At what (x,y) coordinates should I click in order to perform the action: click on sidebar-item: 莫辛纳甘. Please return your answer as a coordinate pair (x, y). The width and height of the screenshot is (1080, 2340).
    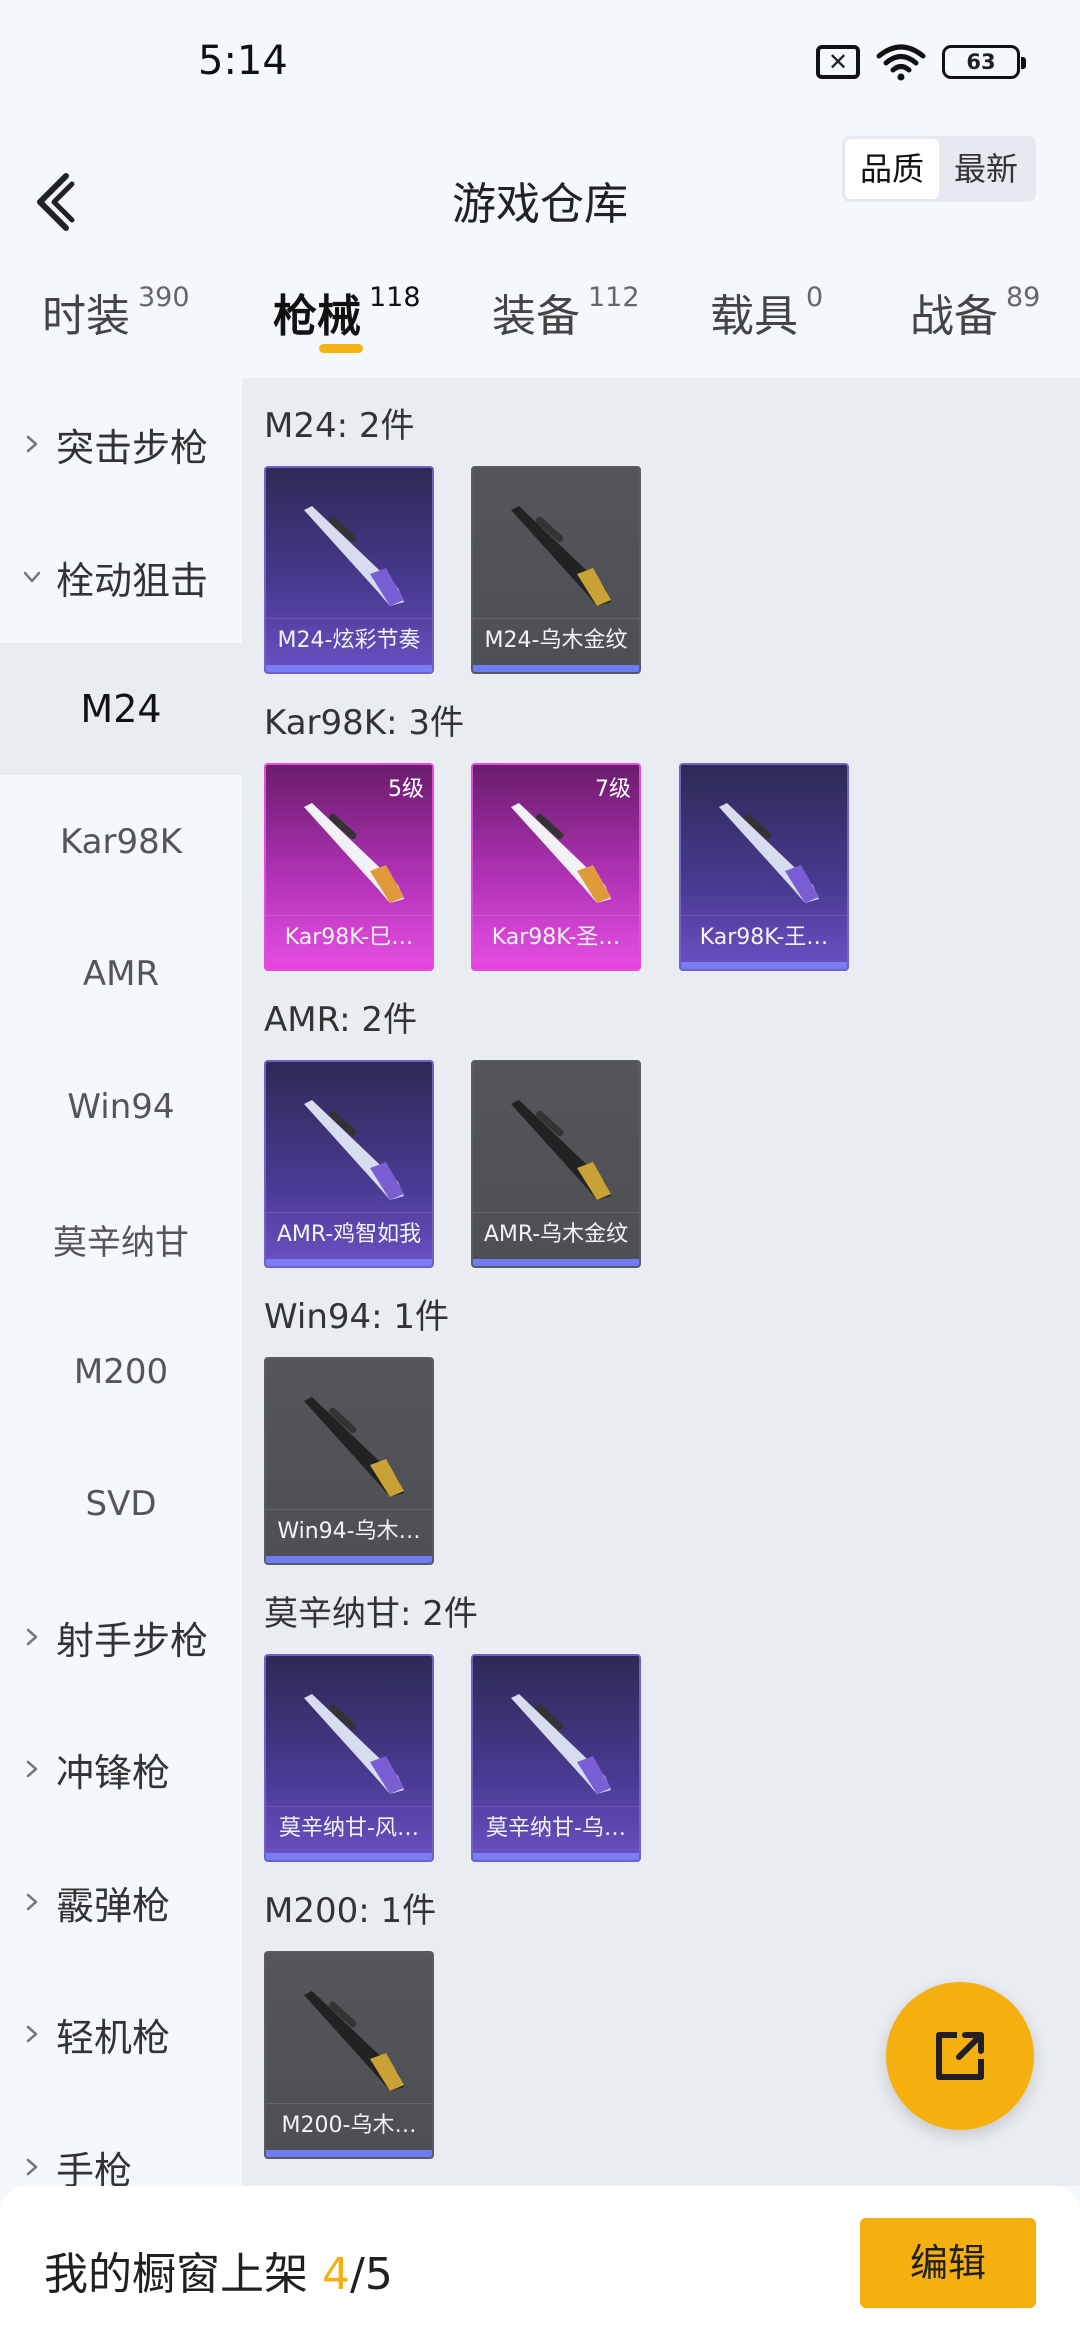
    Looking at the image, I should click on (121, 1239).